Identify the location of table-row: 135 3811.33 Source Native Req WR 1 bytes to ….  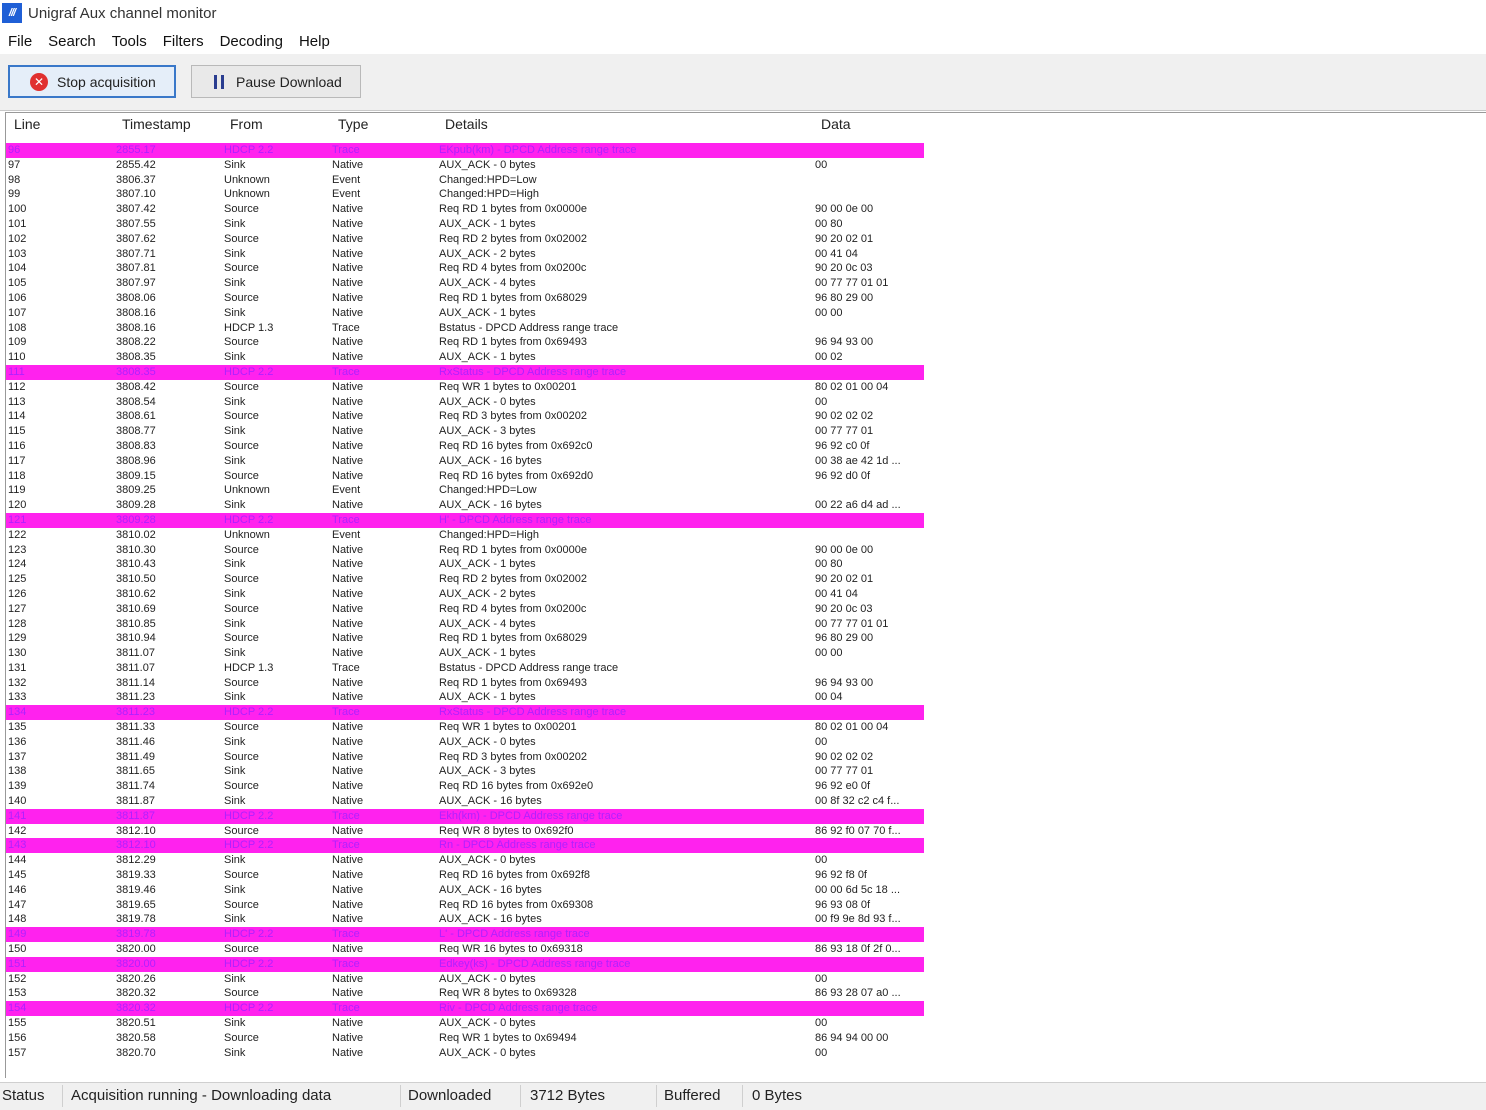
(465, 727).